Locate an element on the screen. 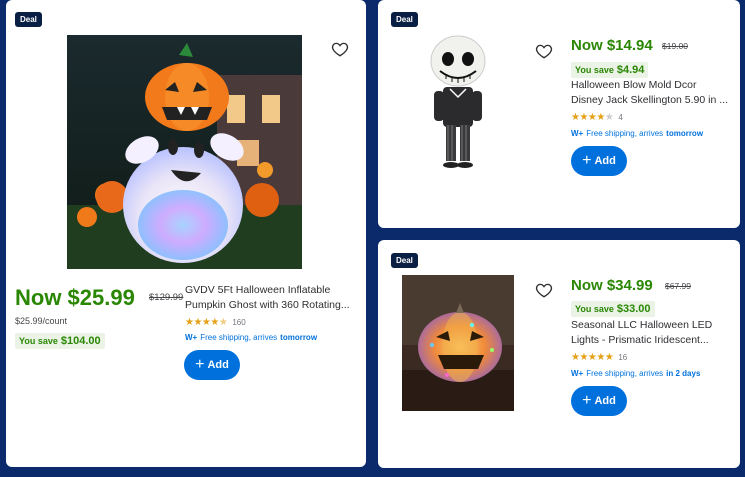 Image resolution: width=745 pixels, height=477 pixels. rating: ★★★★★ 160 is located at coordinates (215, 322).